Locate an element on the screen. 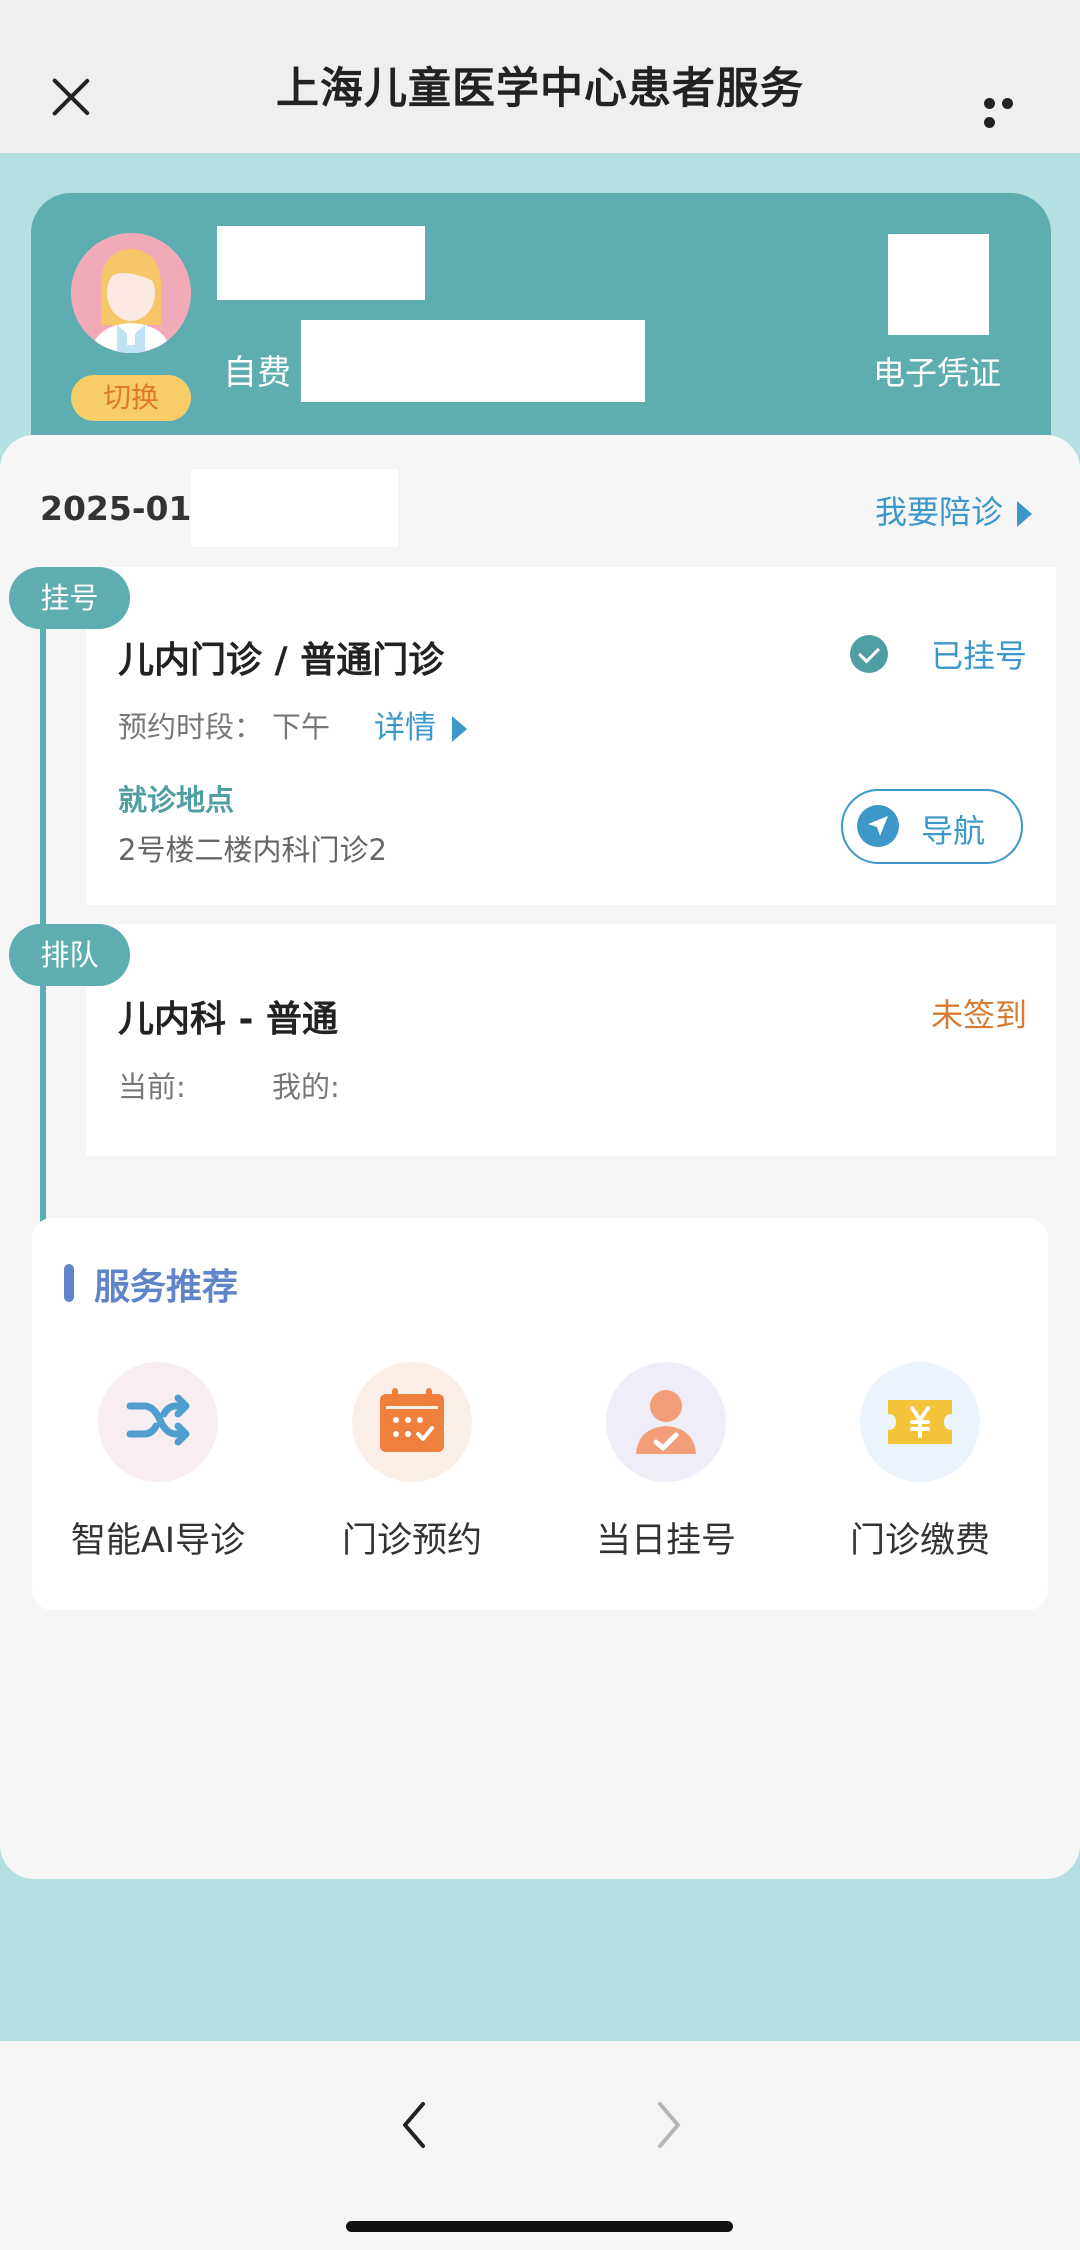  details-label: 详情 is located at coordinates (405, 728).